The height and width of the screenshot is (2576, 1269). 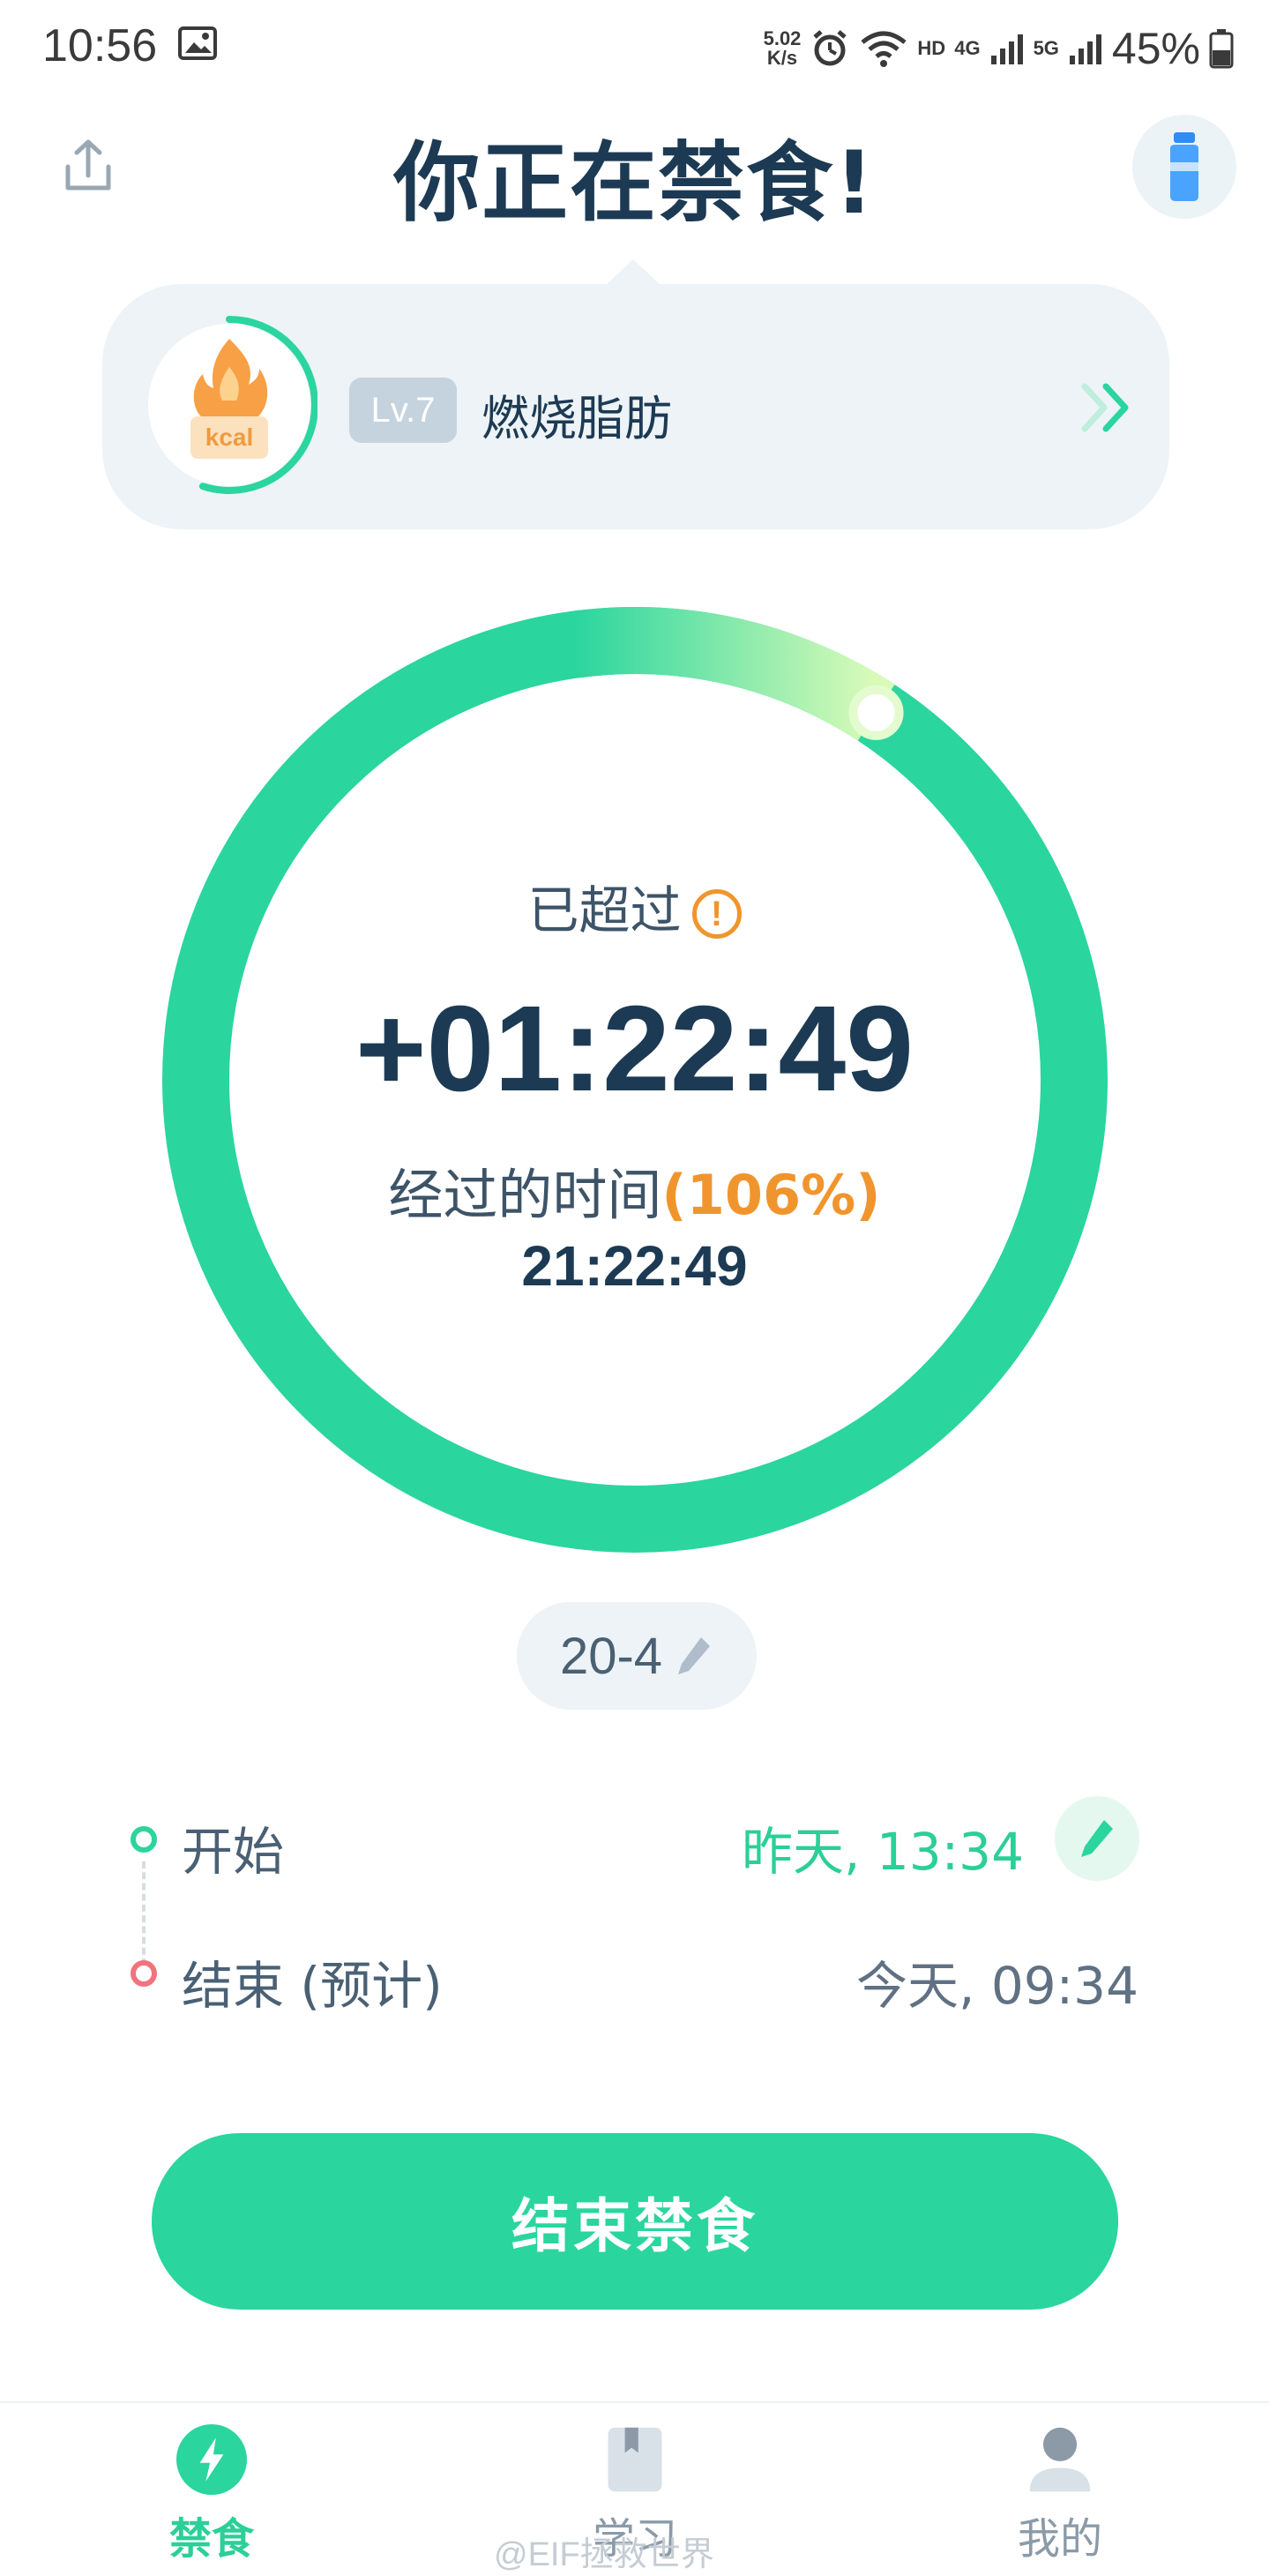 I want to click on start-time: 昨天, 13:34, so click(x=882, y=1852).